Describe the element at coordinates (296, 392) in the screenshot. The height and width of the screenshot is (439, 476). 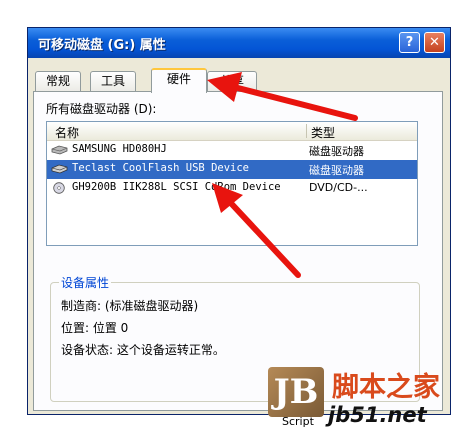
I see `jb-logo: JB` at that location.